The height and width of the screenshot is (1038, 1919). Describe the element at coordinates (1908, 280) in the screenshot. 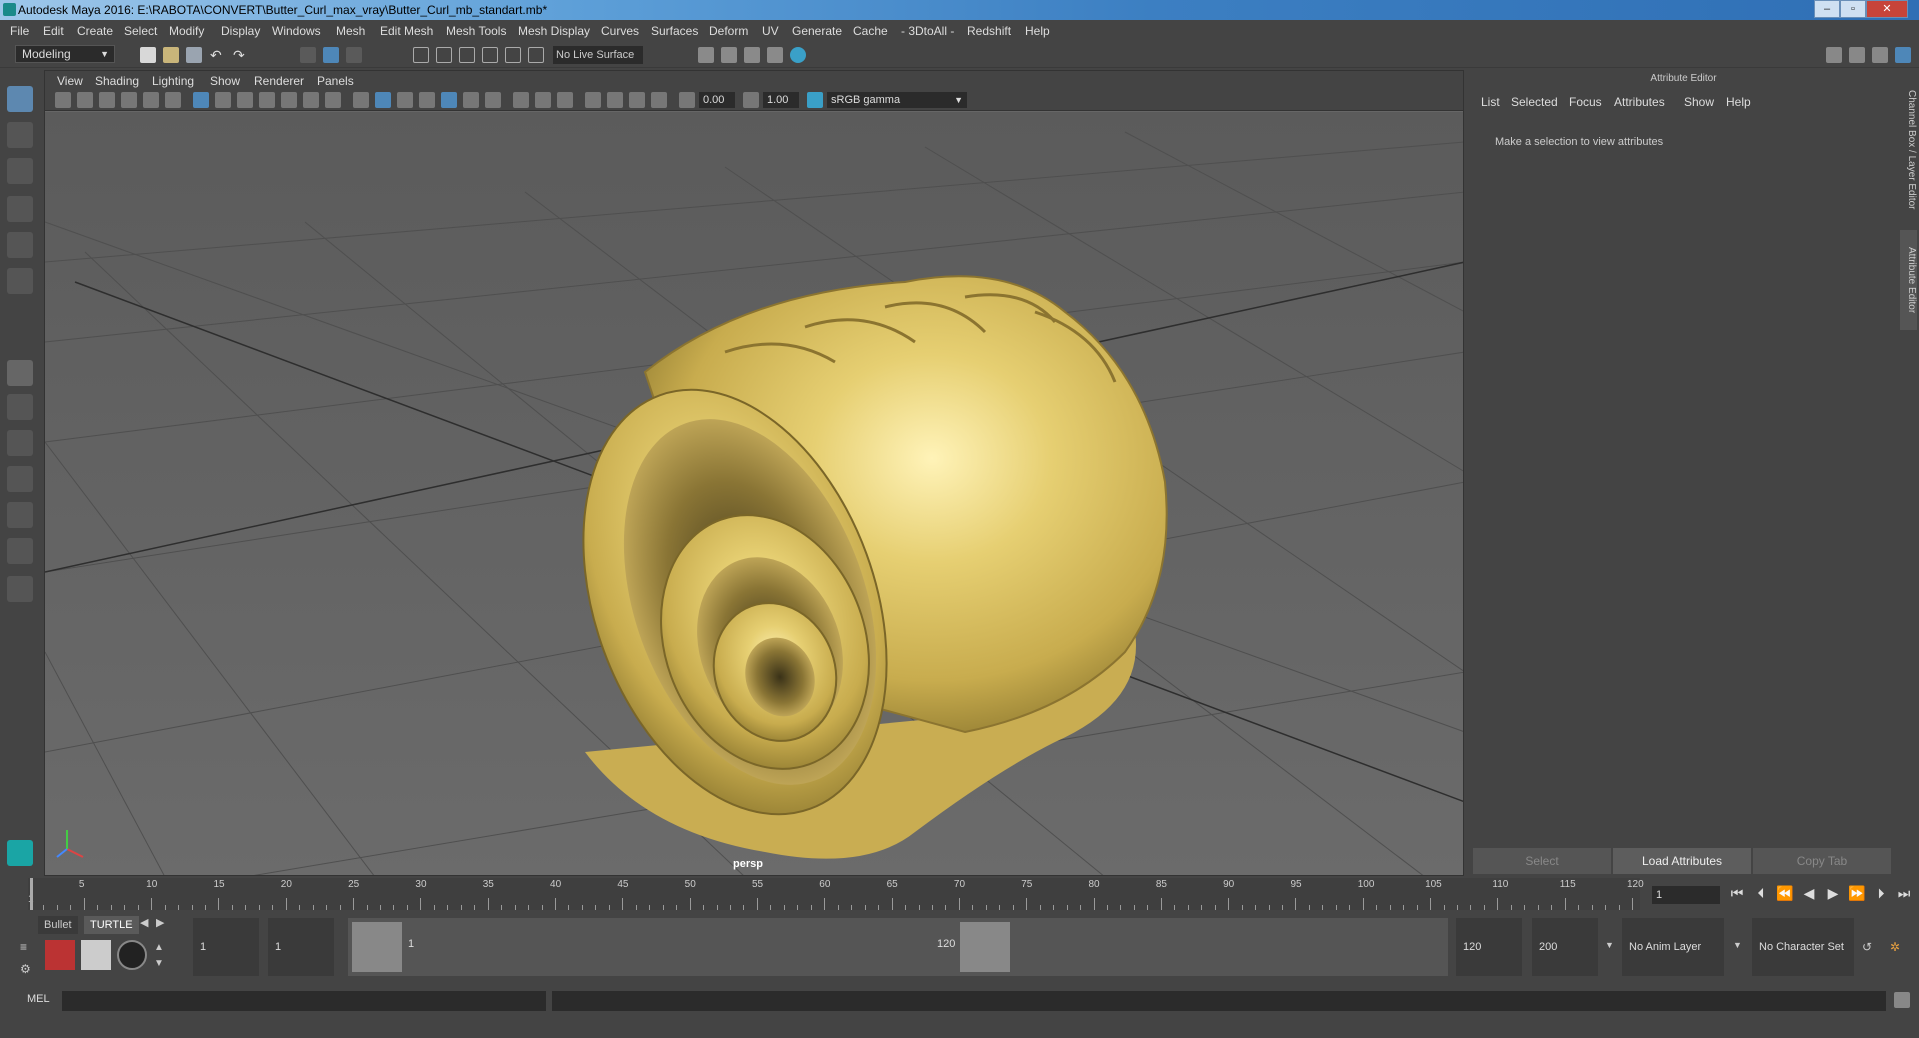

I see `attribute-editor-tab: Attribute Editor` at that location.